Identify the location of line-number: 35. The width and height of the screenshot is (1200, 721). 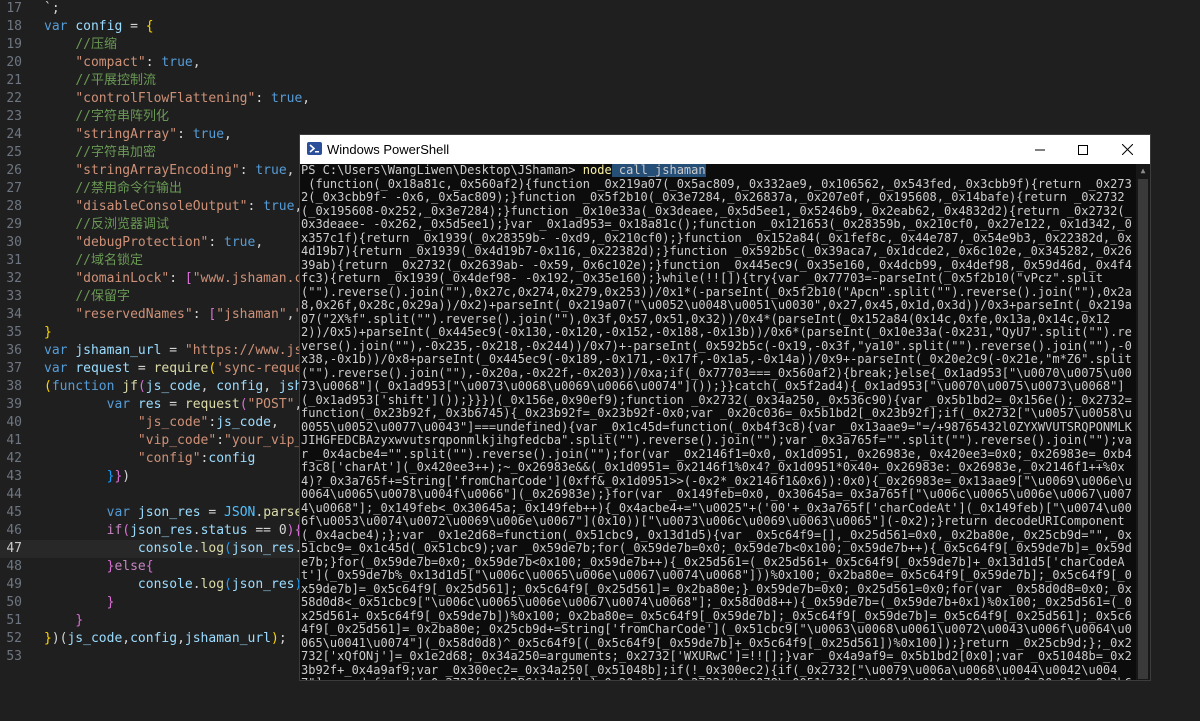
(11, 333).